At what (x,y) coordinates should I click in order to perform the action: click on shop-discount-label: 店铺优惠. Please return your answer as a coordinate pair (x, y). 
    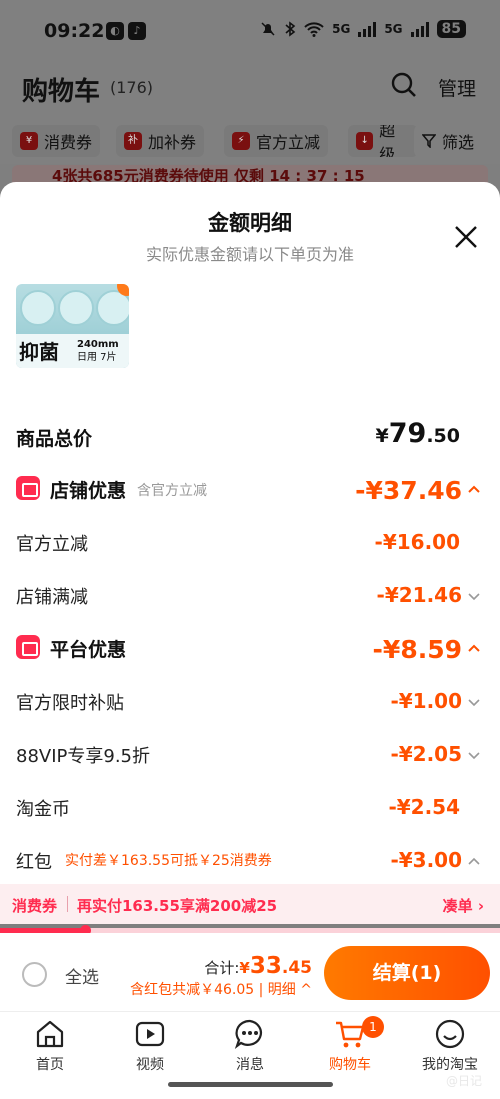
    Looking at the image, I should click on (88, 491).